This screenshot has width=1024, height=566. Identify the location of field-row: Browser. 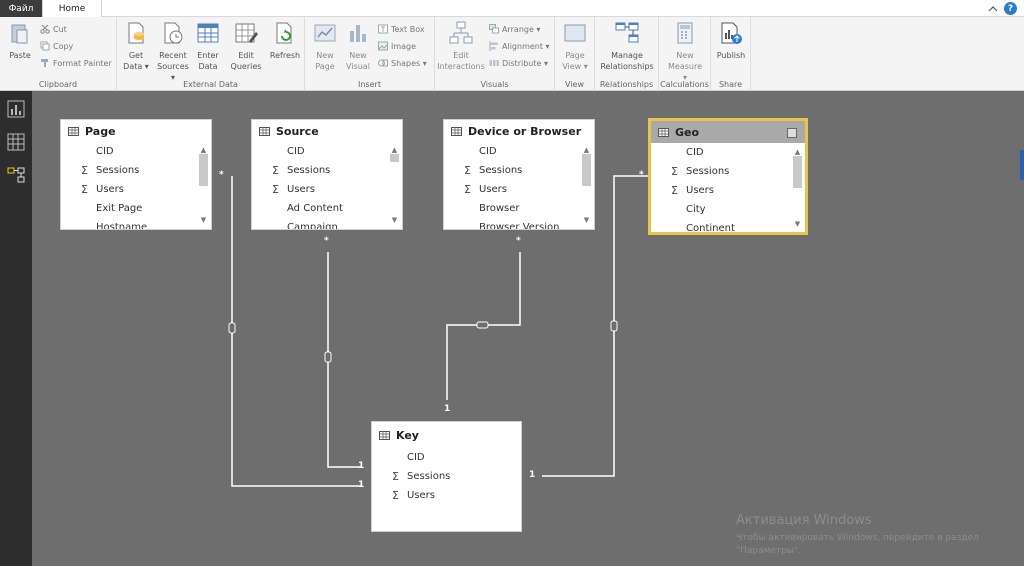
(519, 208).